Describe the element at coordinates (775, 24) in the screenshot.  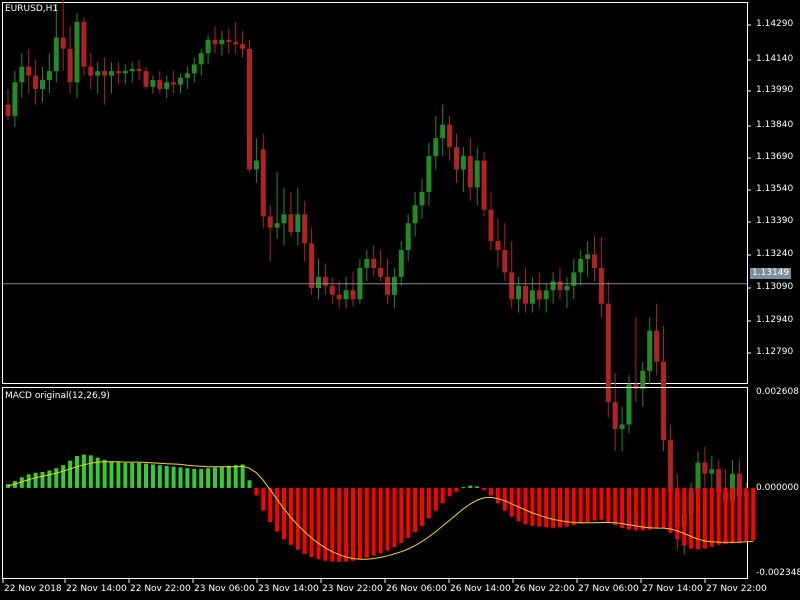
I see `price-axis-label: 1.14290` at that location.